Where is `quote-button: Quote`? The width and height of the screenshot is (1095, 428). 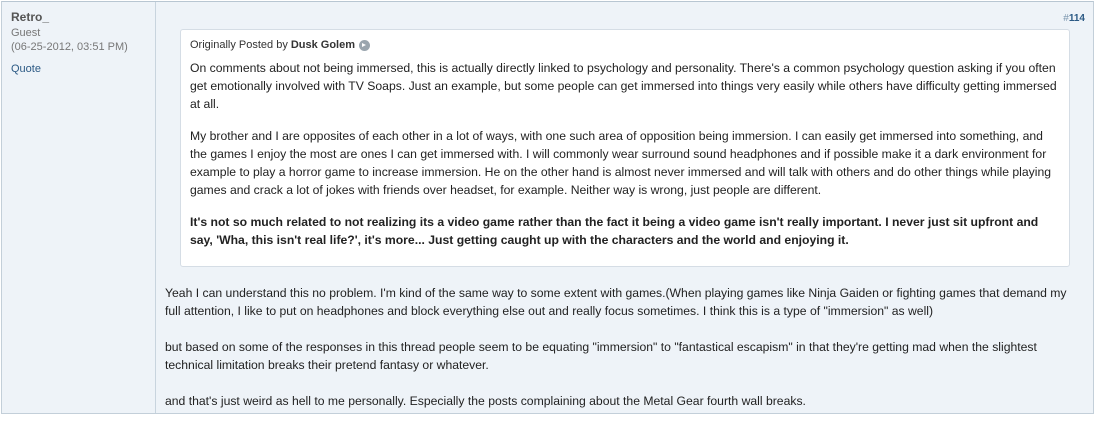
quote-button: Quote is located at coordinates (26, 69).